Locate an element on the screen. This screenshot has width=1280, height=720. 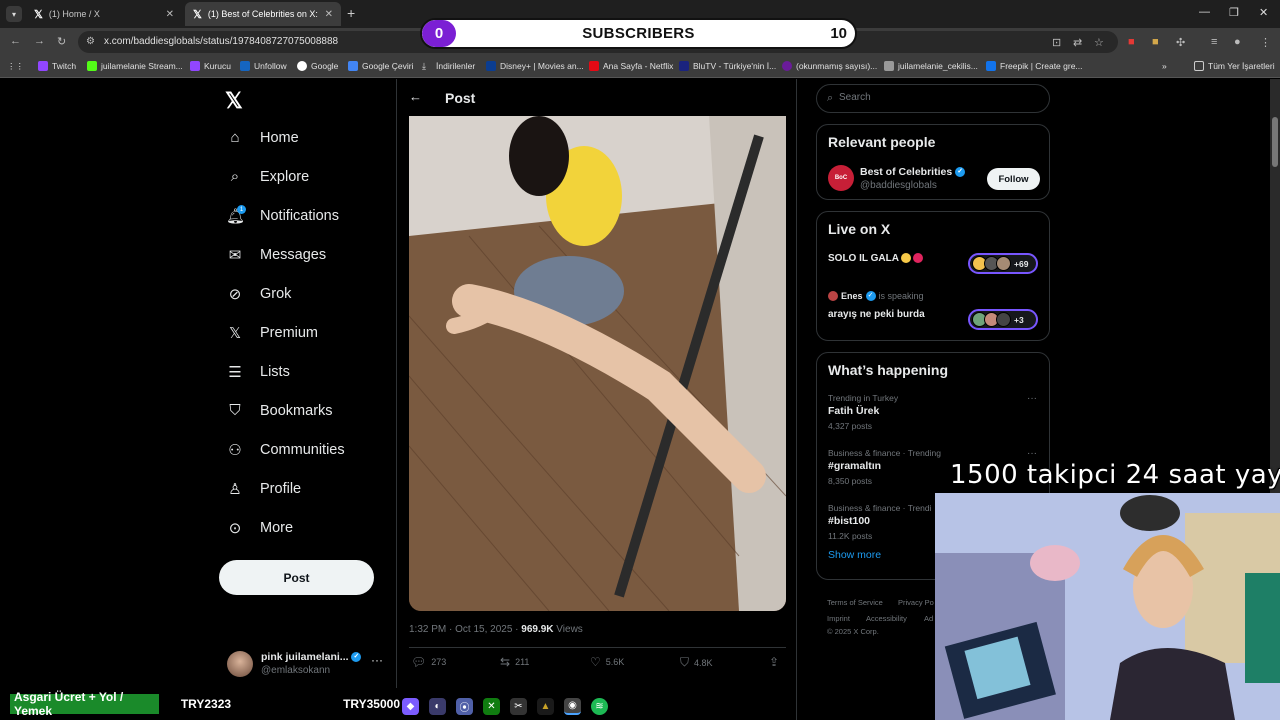
app-icon-6: ▲ is located at coordinates (545, 706).